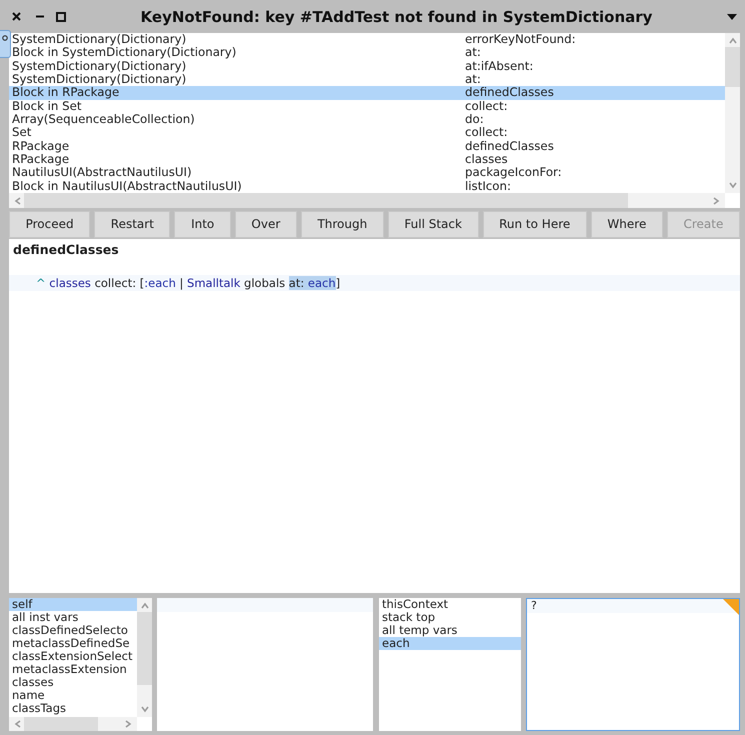 Image resolution: width=745 pixels, height=735 pixels. What do you see at coordinates (367, 66) in the screenshot?
I see `stack-frame-row: SystemDictionary(Dictionary) at:ifAbsent:` at bounding box center [367, 66].